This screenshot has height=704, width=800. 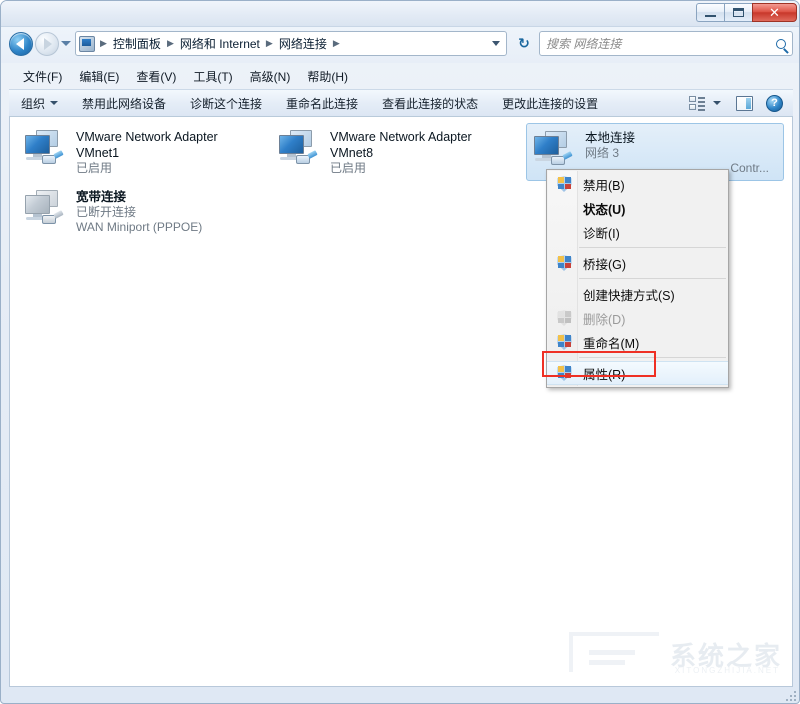 What do you see at coordinates (147, 145) in the screenshot?
I see `connection-name: VMware Network Adapter VMnet1` at bounding box center [147, 145].